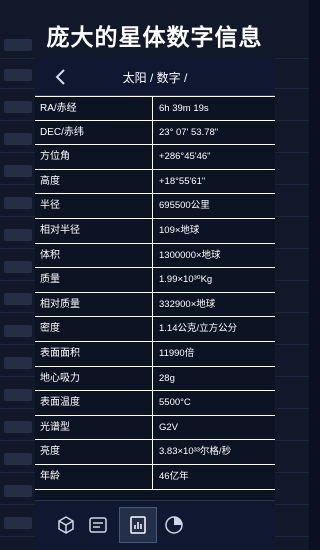  I want to click on table-row: RA/赤经 6h 39m 19s, so click(155, 108).